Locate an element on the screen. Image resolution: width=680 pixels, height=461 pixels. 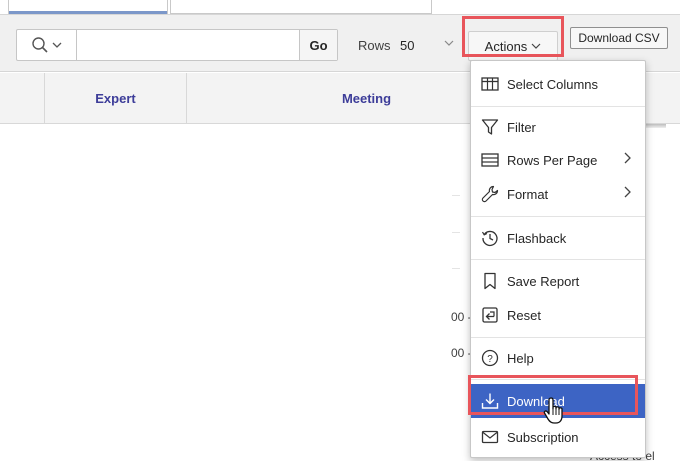
tab-active is located at coordinates (88, 7).